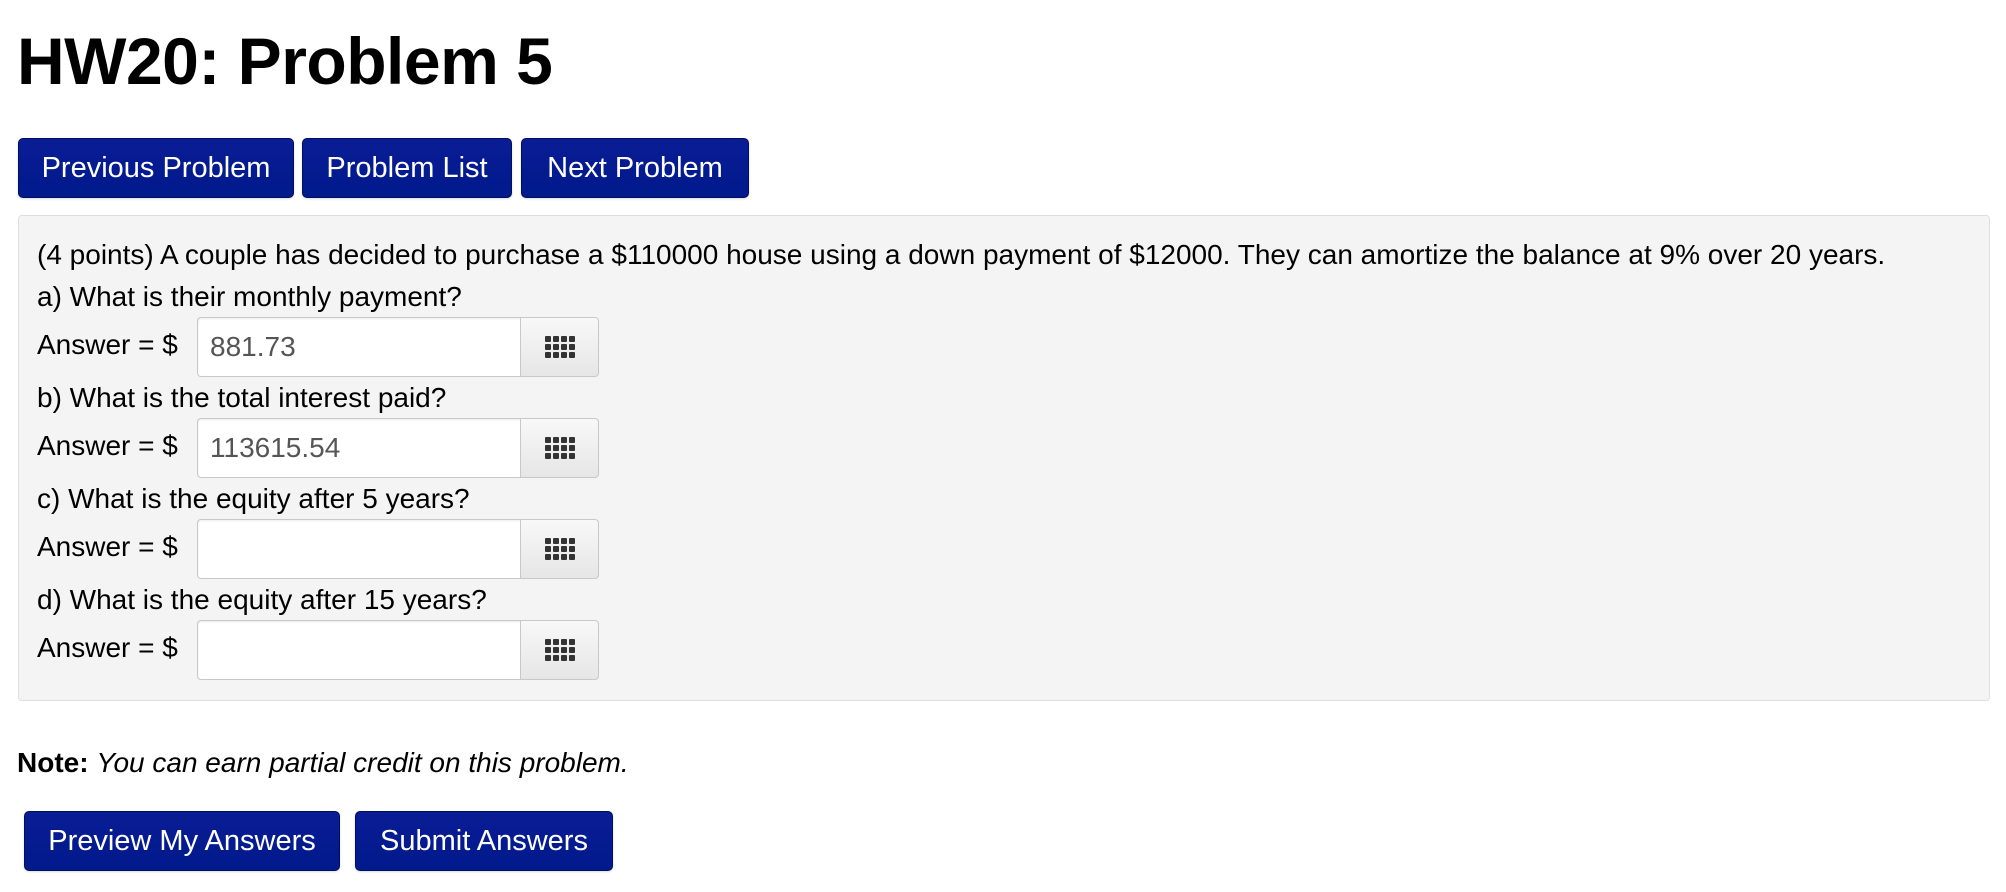 This screenshot has width=2006, height=892. I want to click on question-b: b) What is the total interest paid?, so click(242, 397).